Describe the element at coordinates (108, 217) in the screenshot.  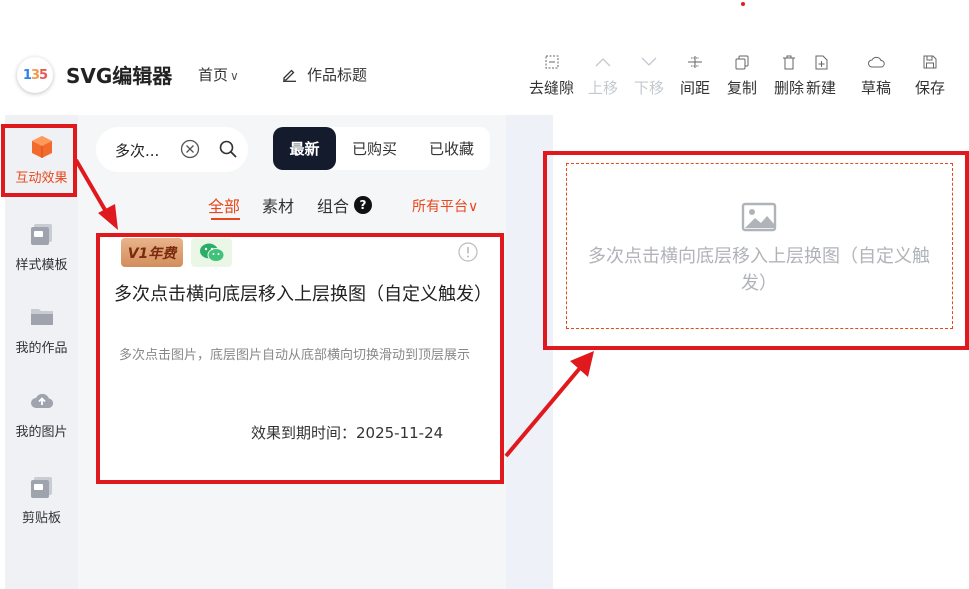
I see `arrowhead-nav-to-card` at that location.